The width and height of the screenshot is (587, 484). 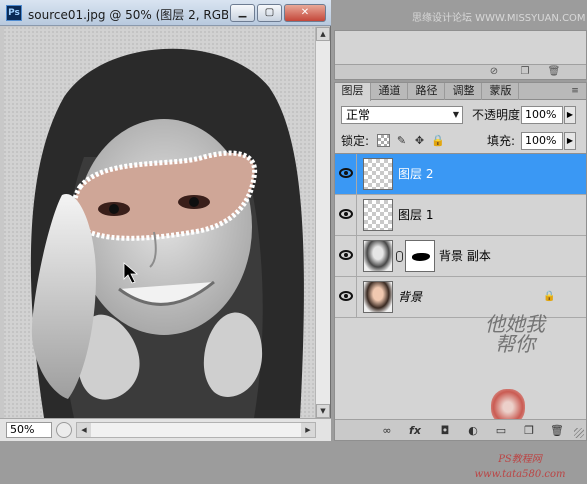 What do you see at coordinates (570, 115) in the screenshot?
I see `opacity-slider-button: ▶` at bounding box center [570, 115].